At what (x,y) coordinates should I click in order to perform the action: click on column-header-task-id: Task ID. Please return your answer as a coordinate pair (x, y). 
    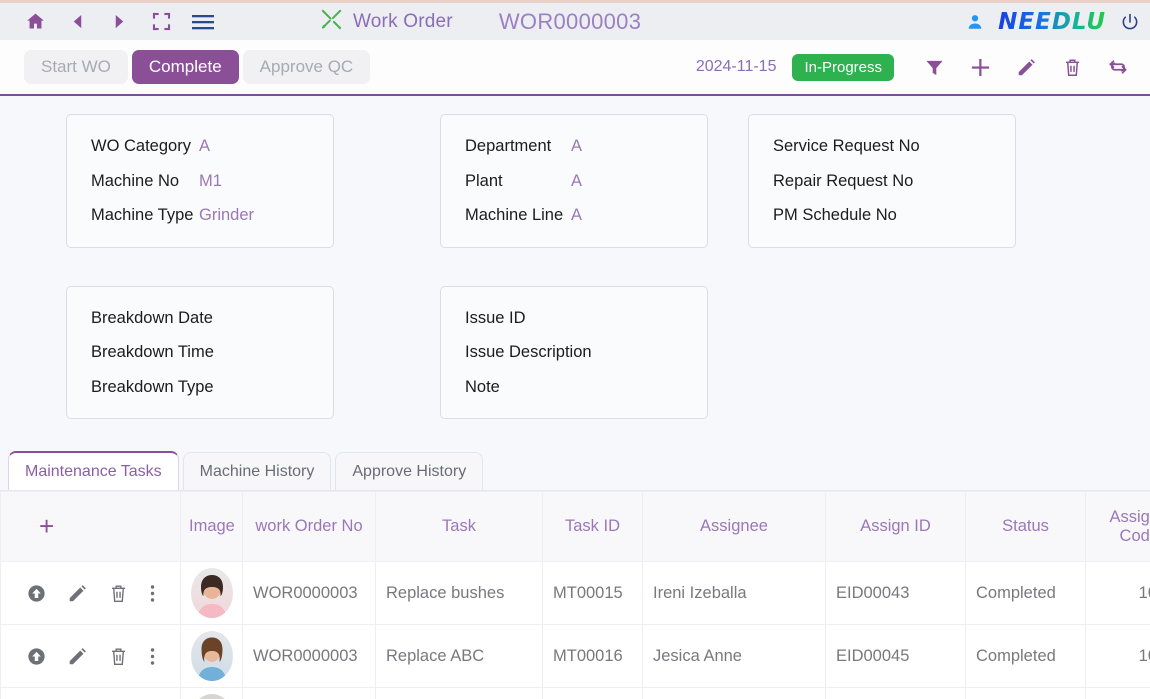
    Looking at the image, I should click on (592, 526).